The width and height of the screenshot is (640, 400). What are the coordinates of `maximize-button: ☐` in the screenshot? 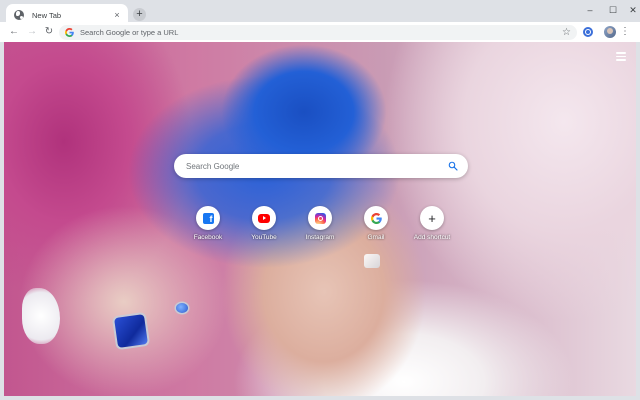 It's located at (613, 10).